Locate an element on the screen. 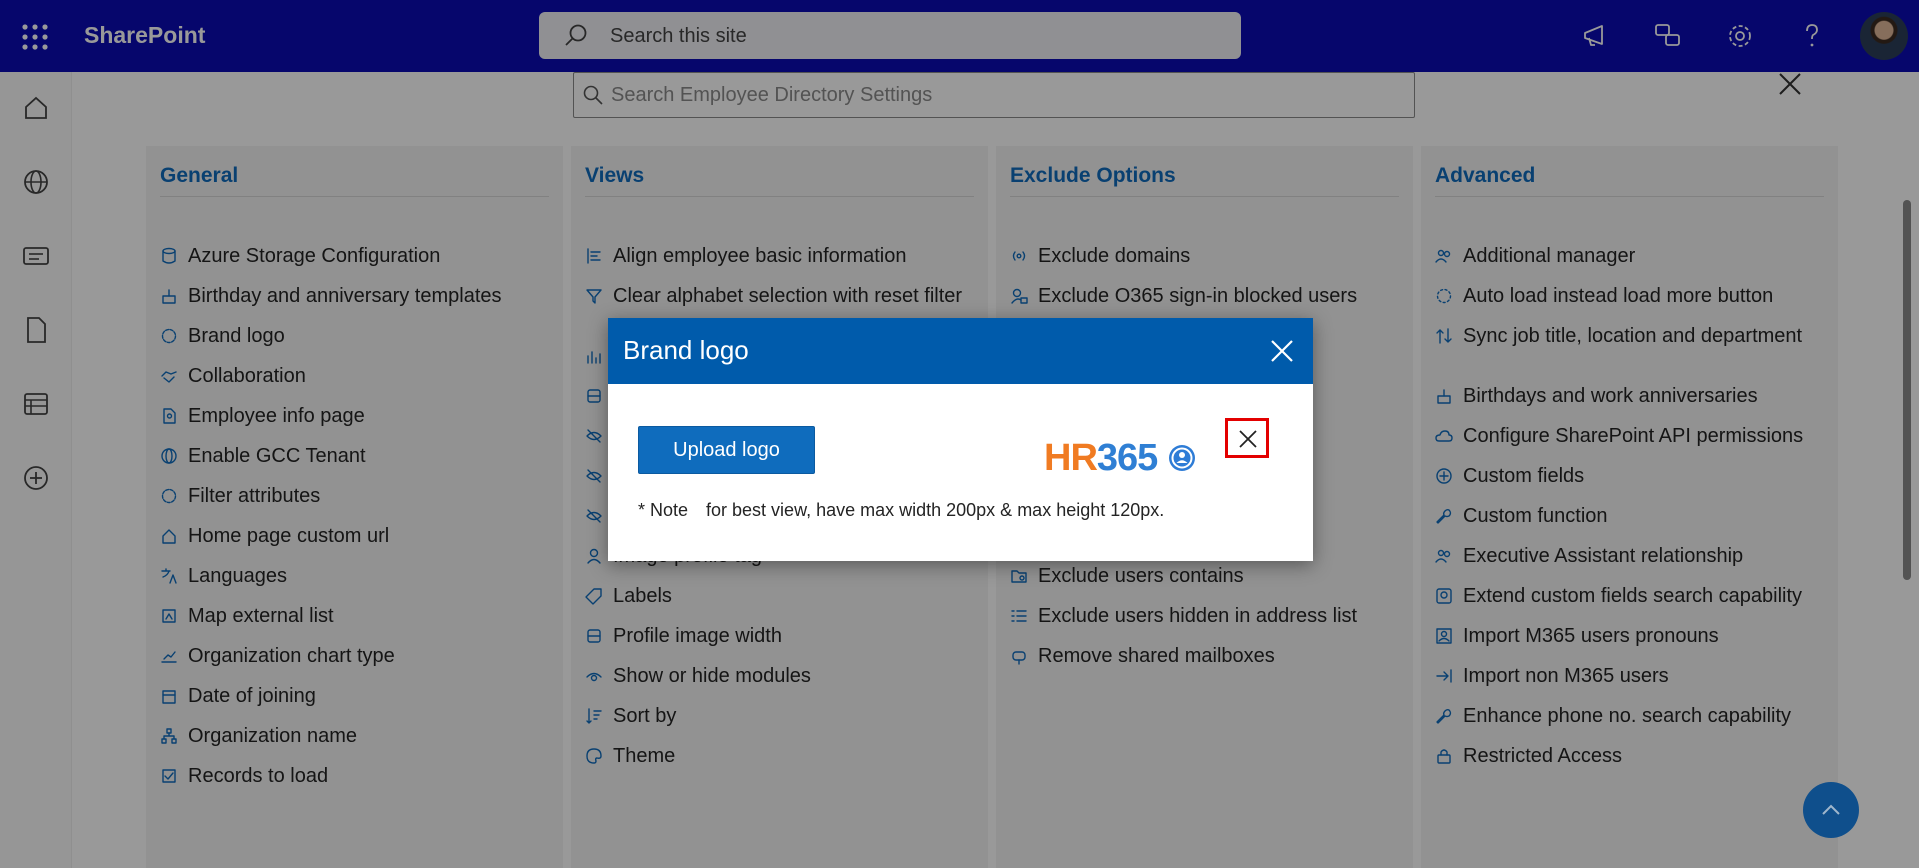 The height and width of the screenshot is (868, 1919). back-to-top-button is located at coordinates (1831, 810).